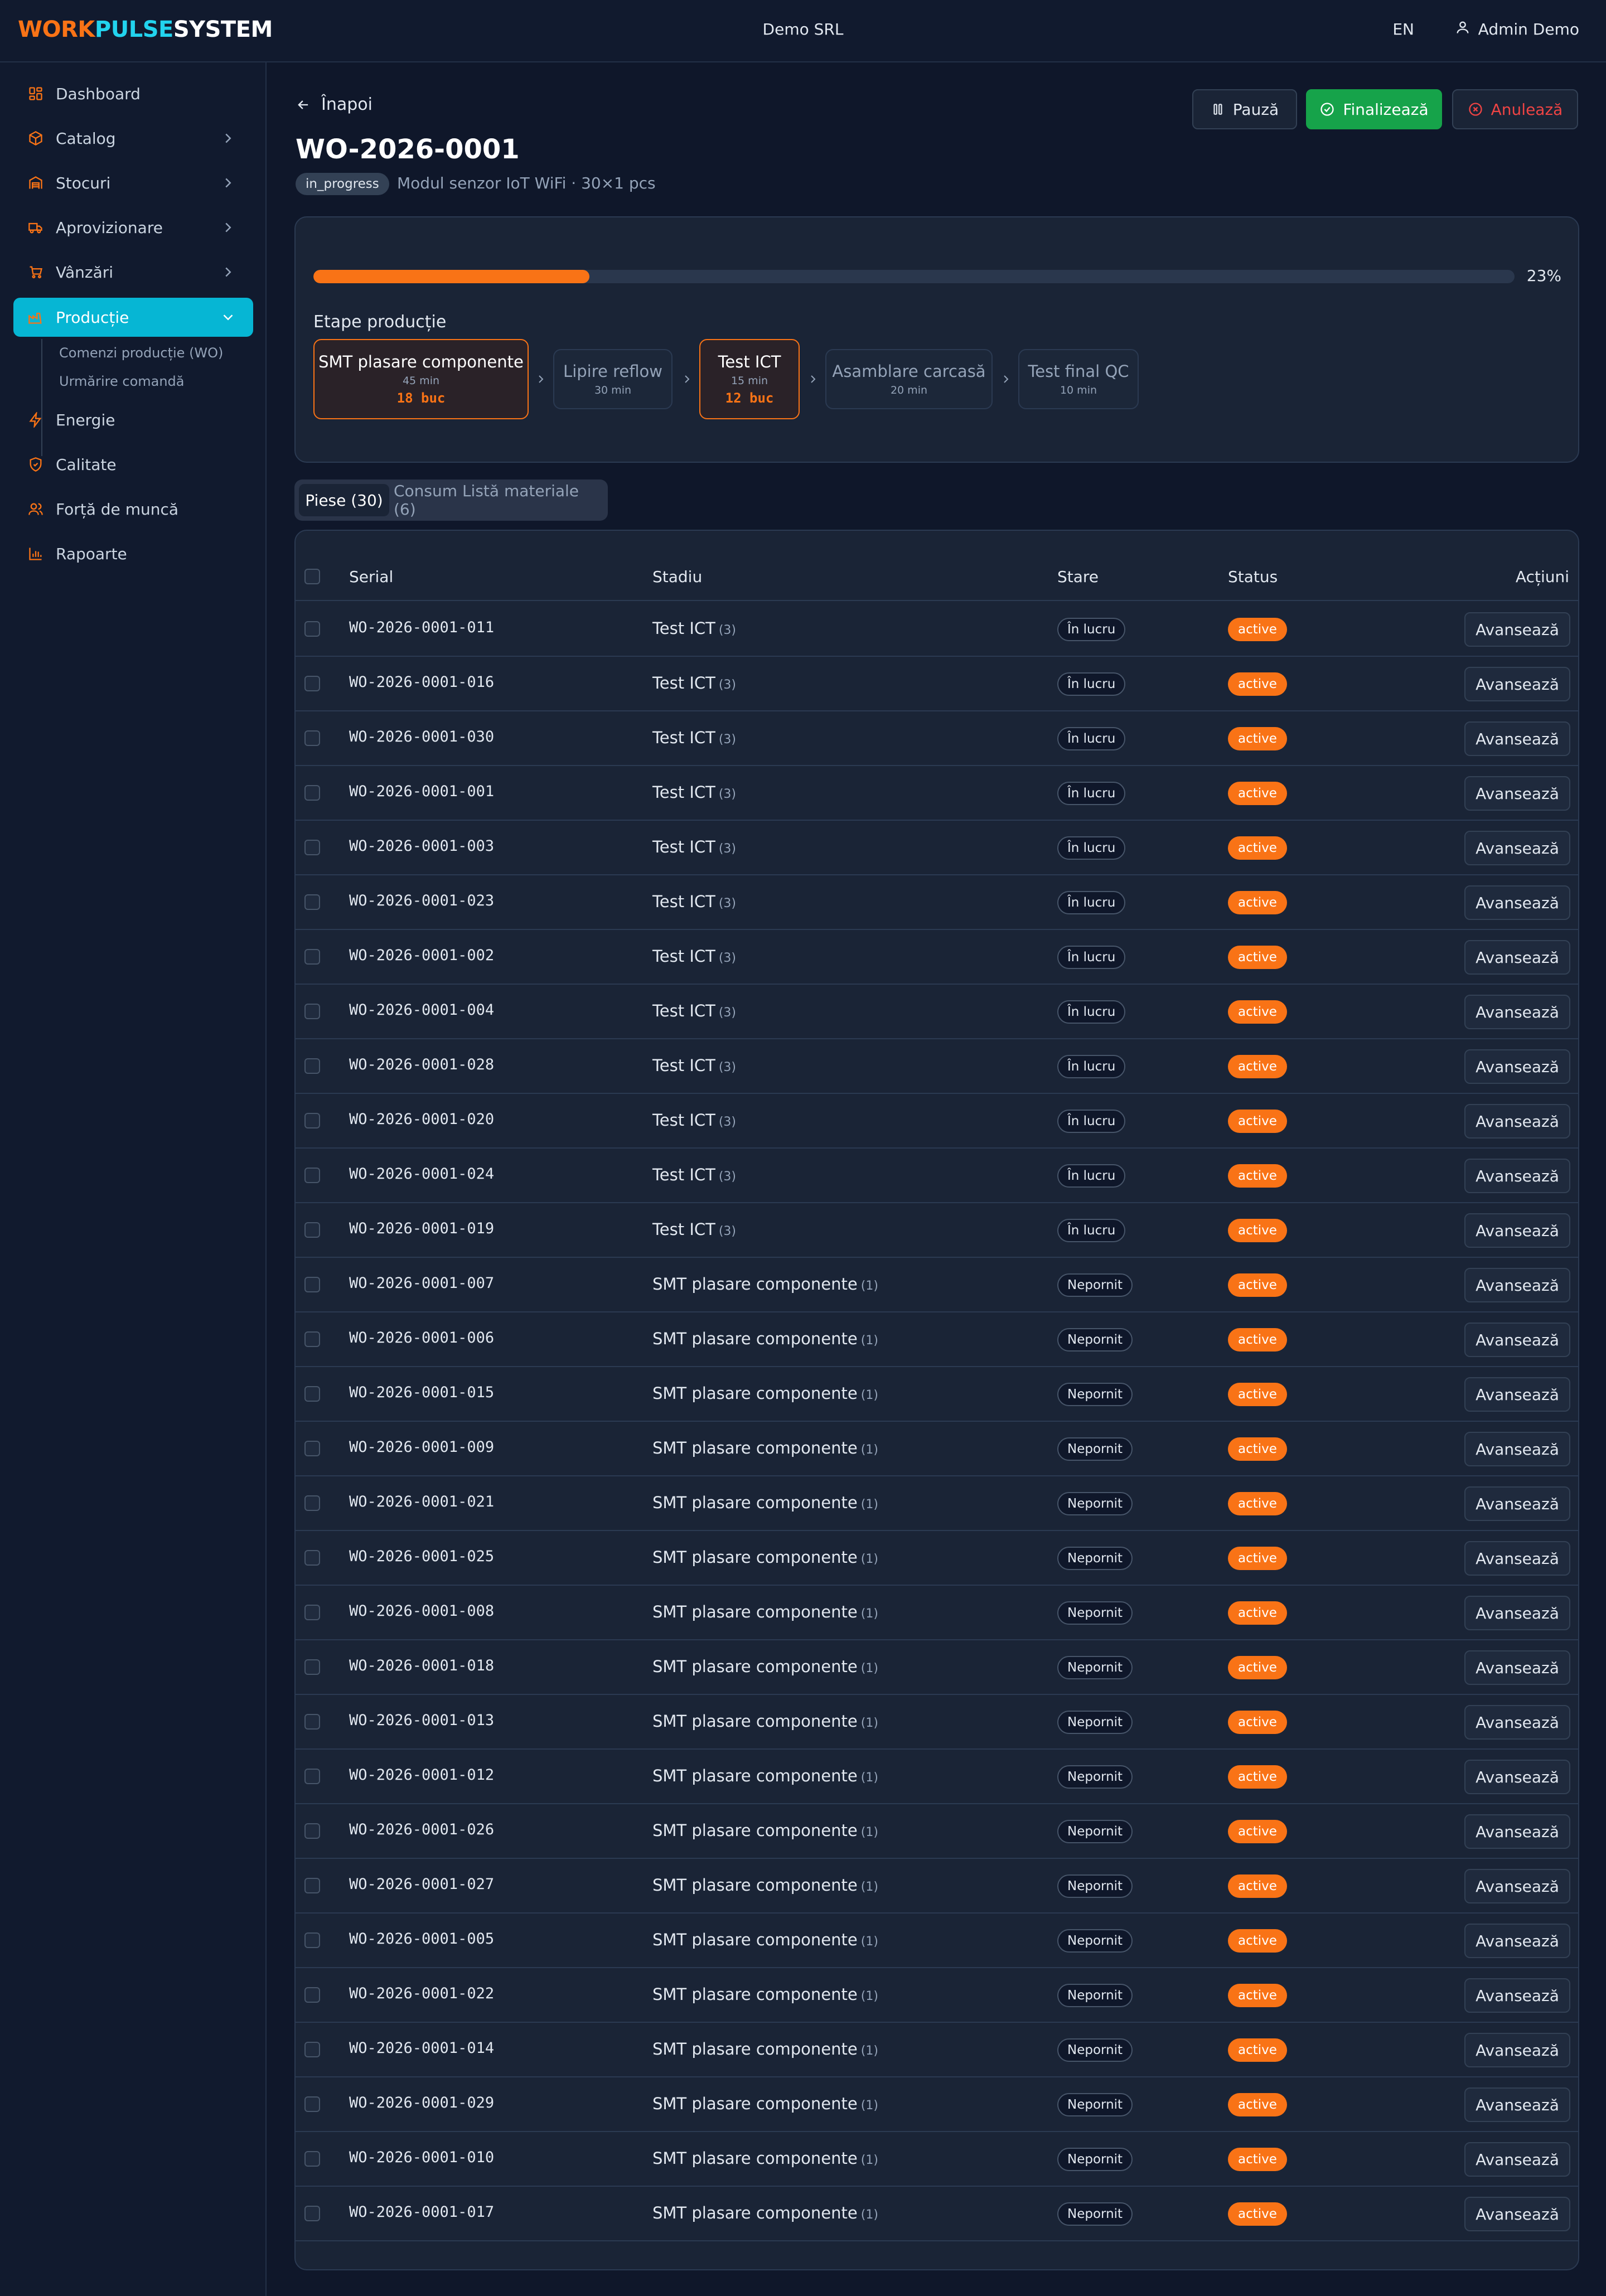  What do you see at coordinates (1515, 109) in the screenshot?
I see `cancel-button: Anulează` at bounding box center [1515, 109].